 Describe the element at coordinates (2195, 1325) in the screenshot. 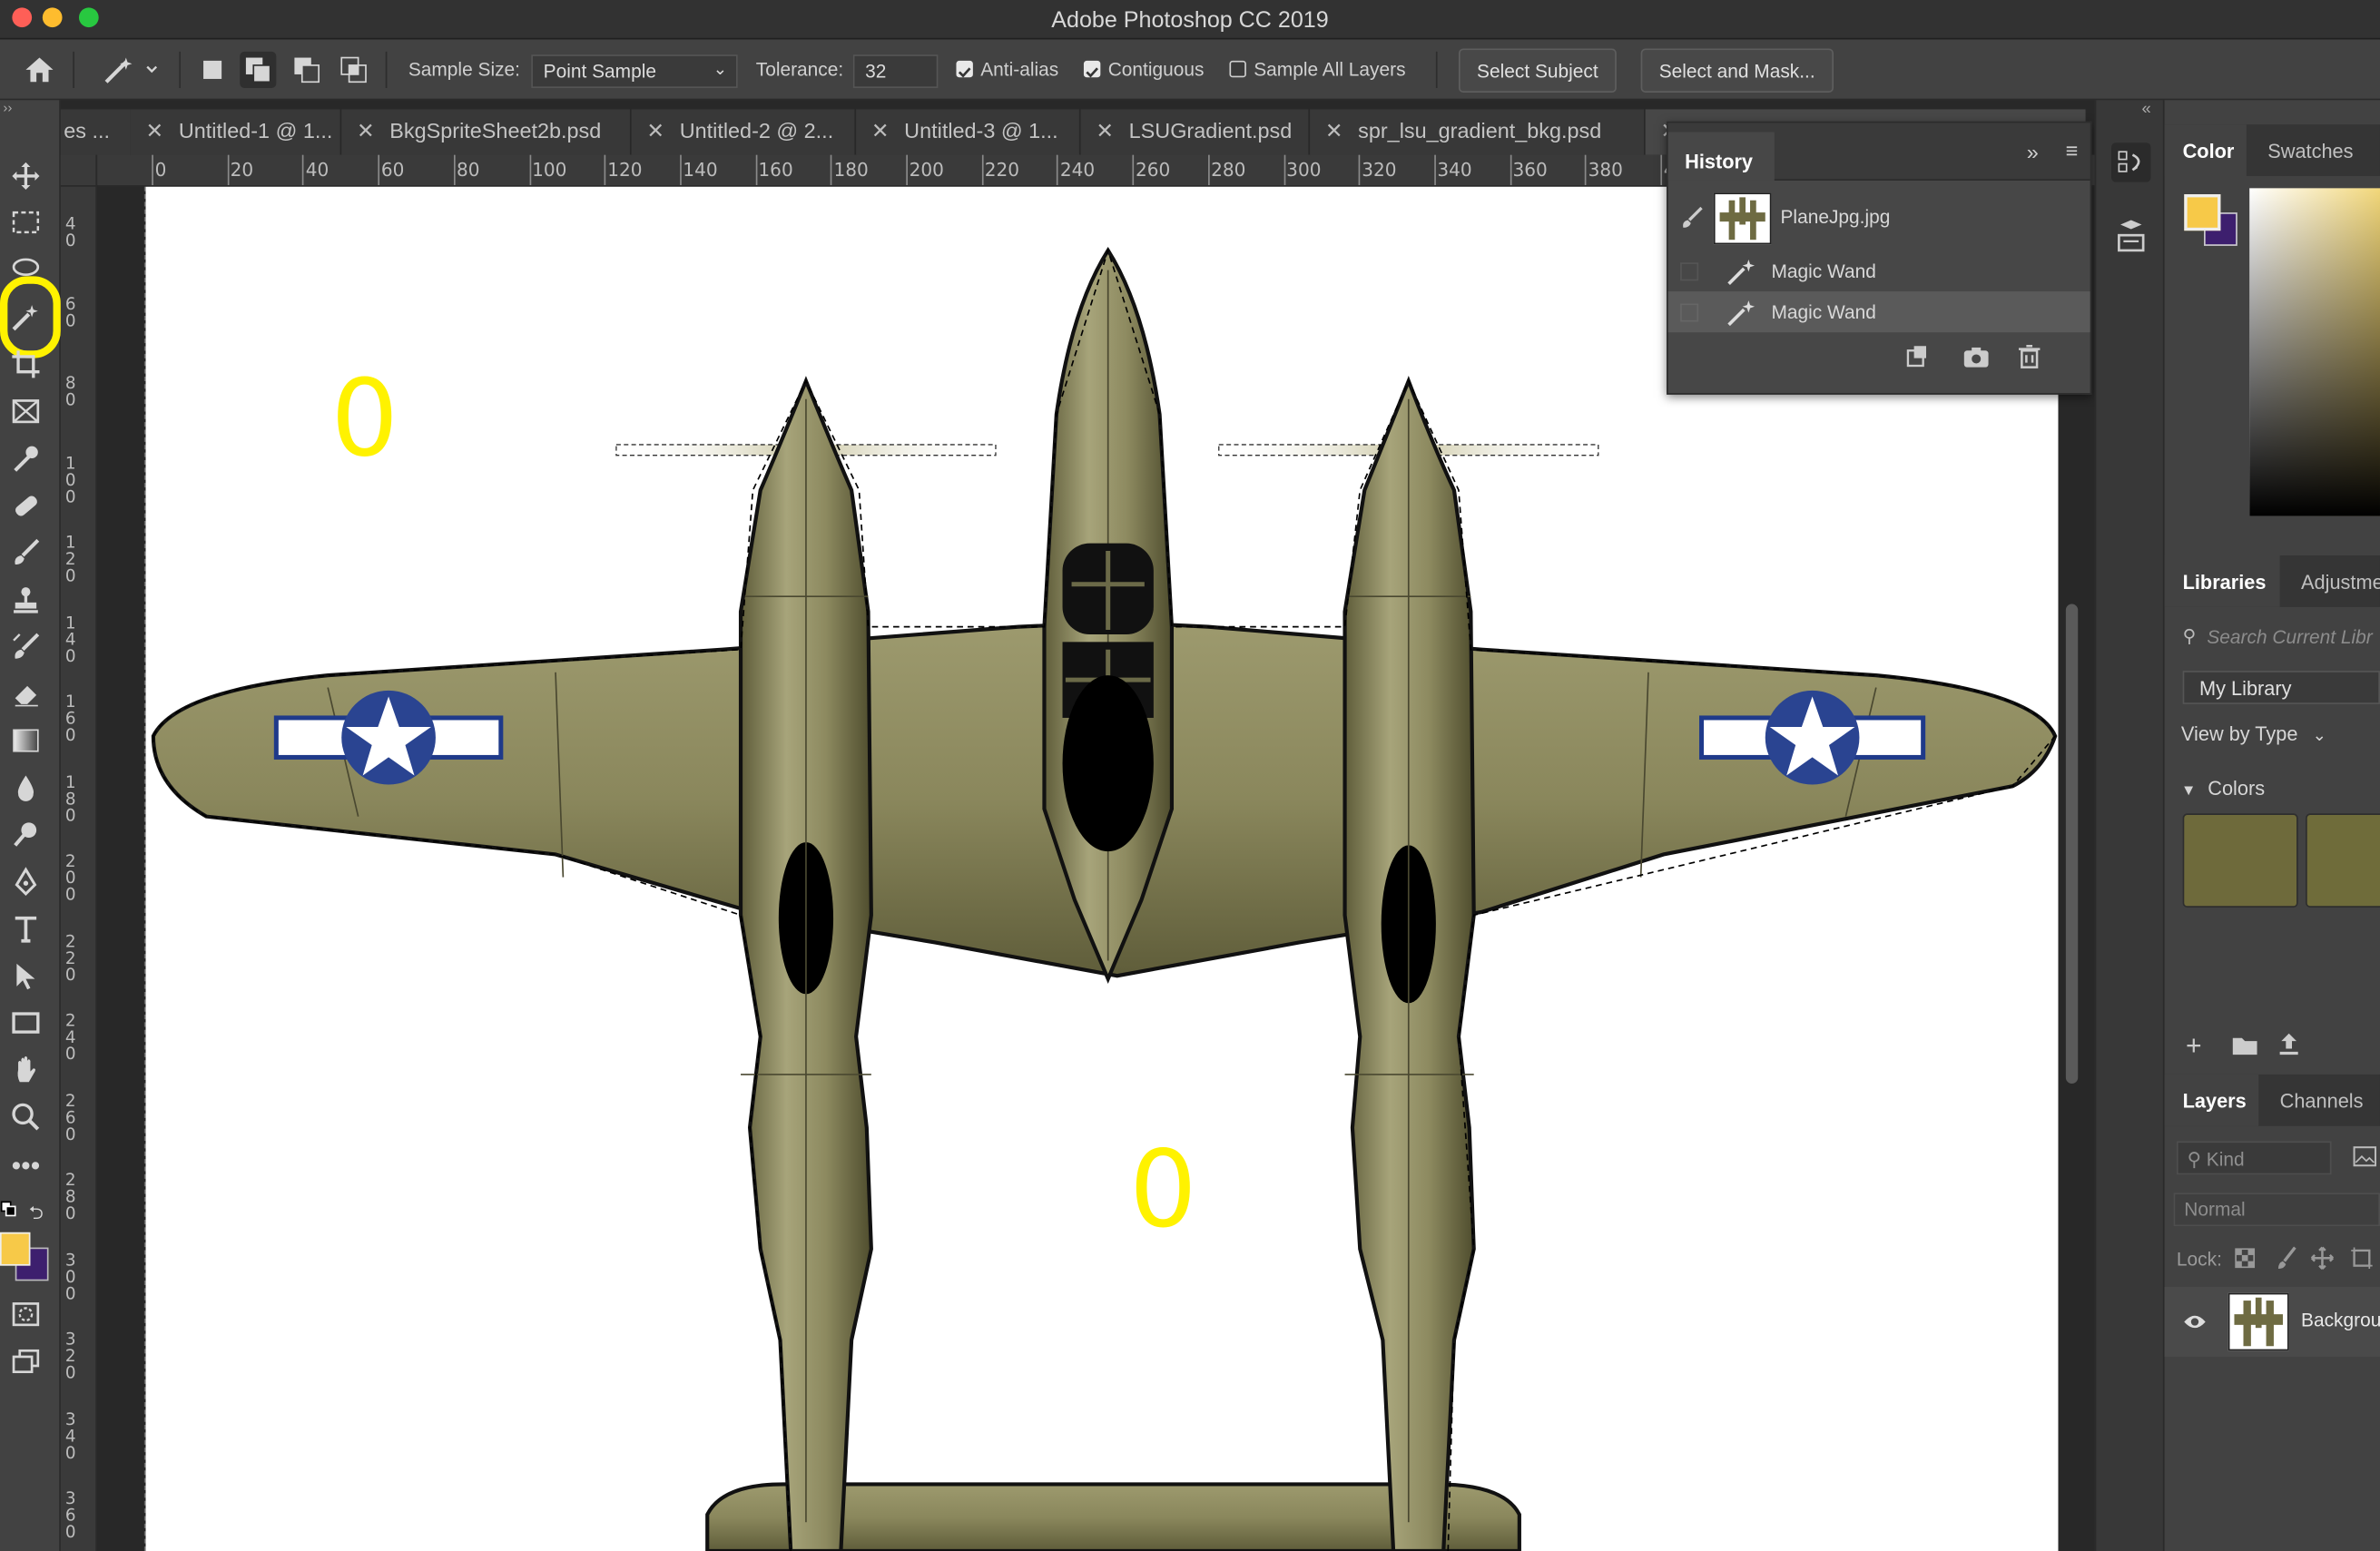

I see `eye-icon` at that location.